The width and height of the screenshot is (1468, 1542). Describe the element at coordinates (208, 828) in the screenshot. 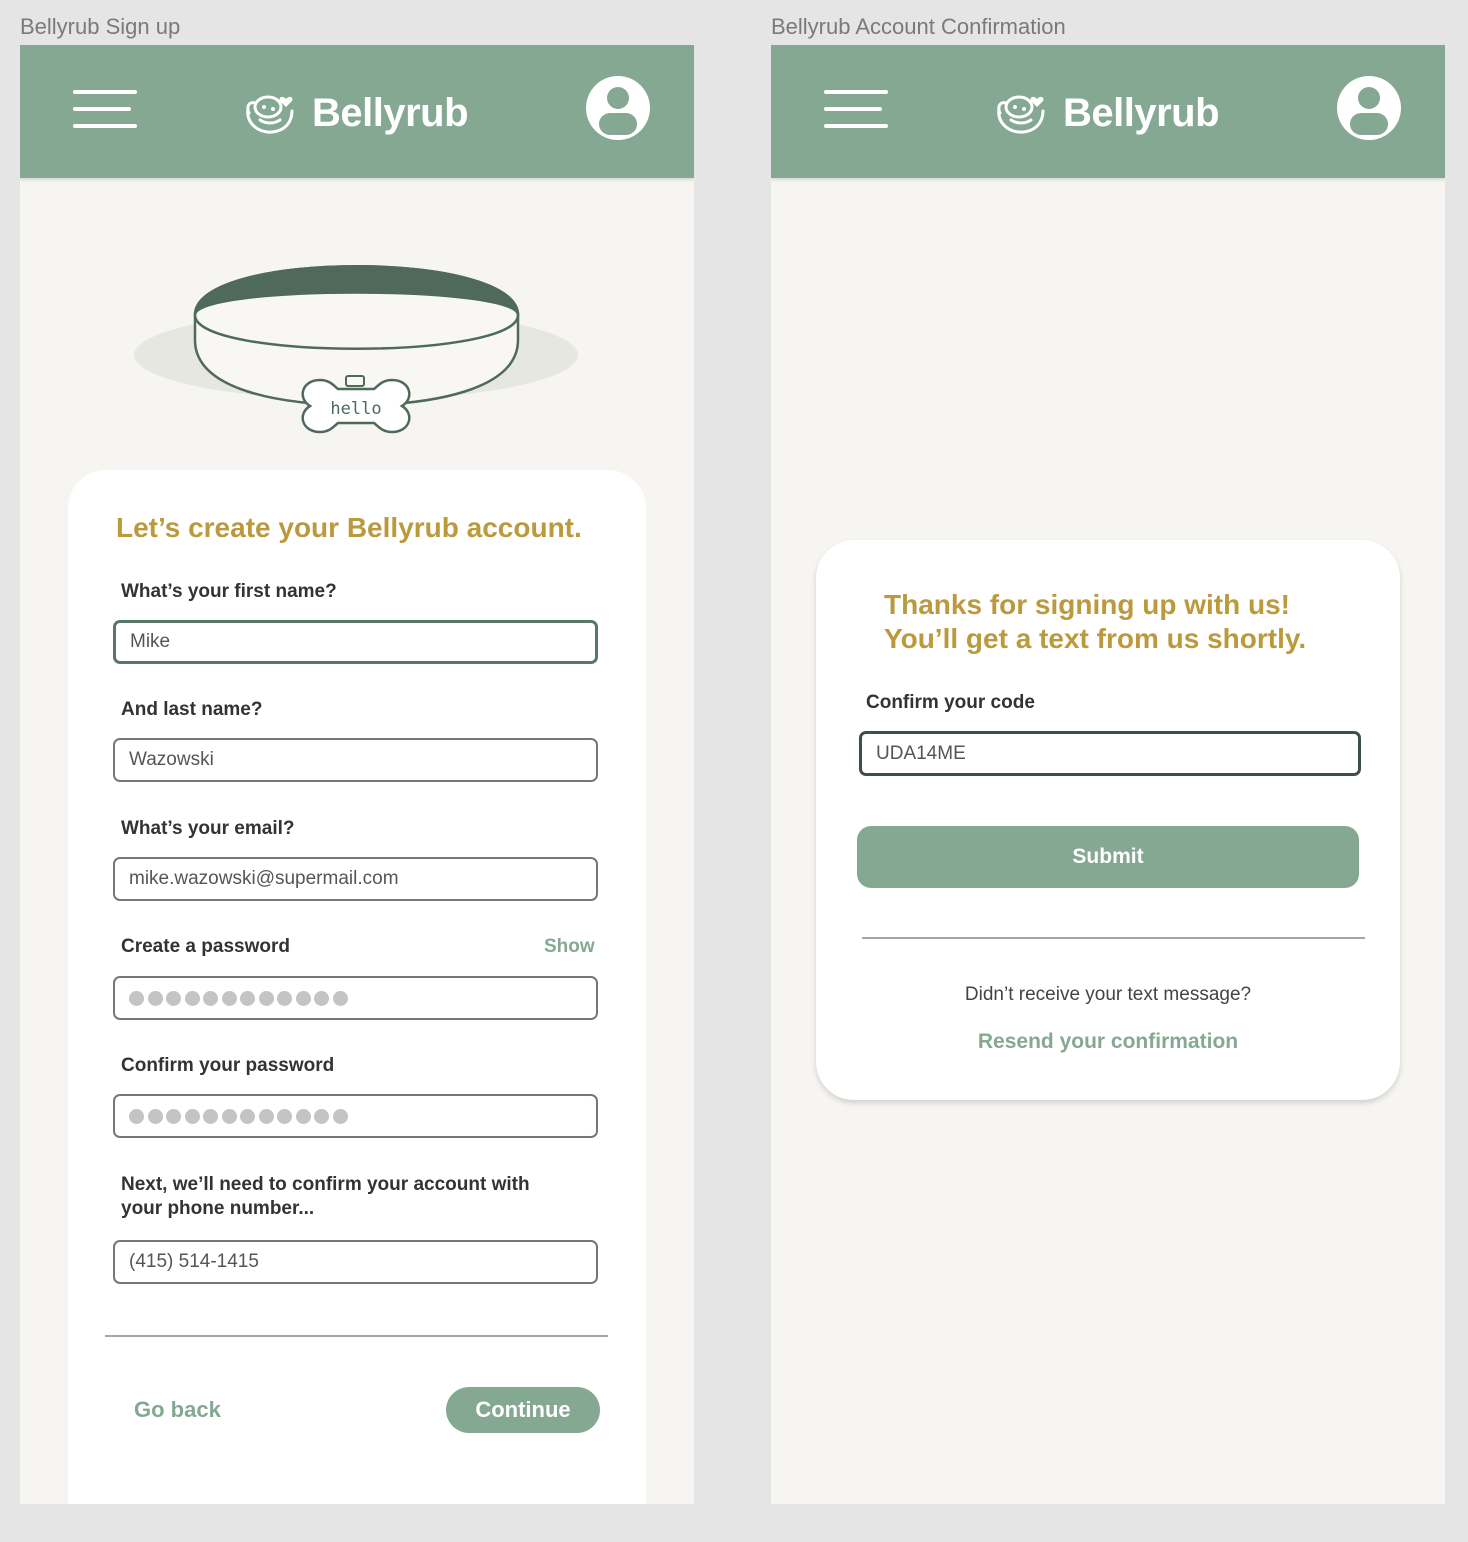

I see `email-label: What’s your email?` at that location.